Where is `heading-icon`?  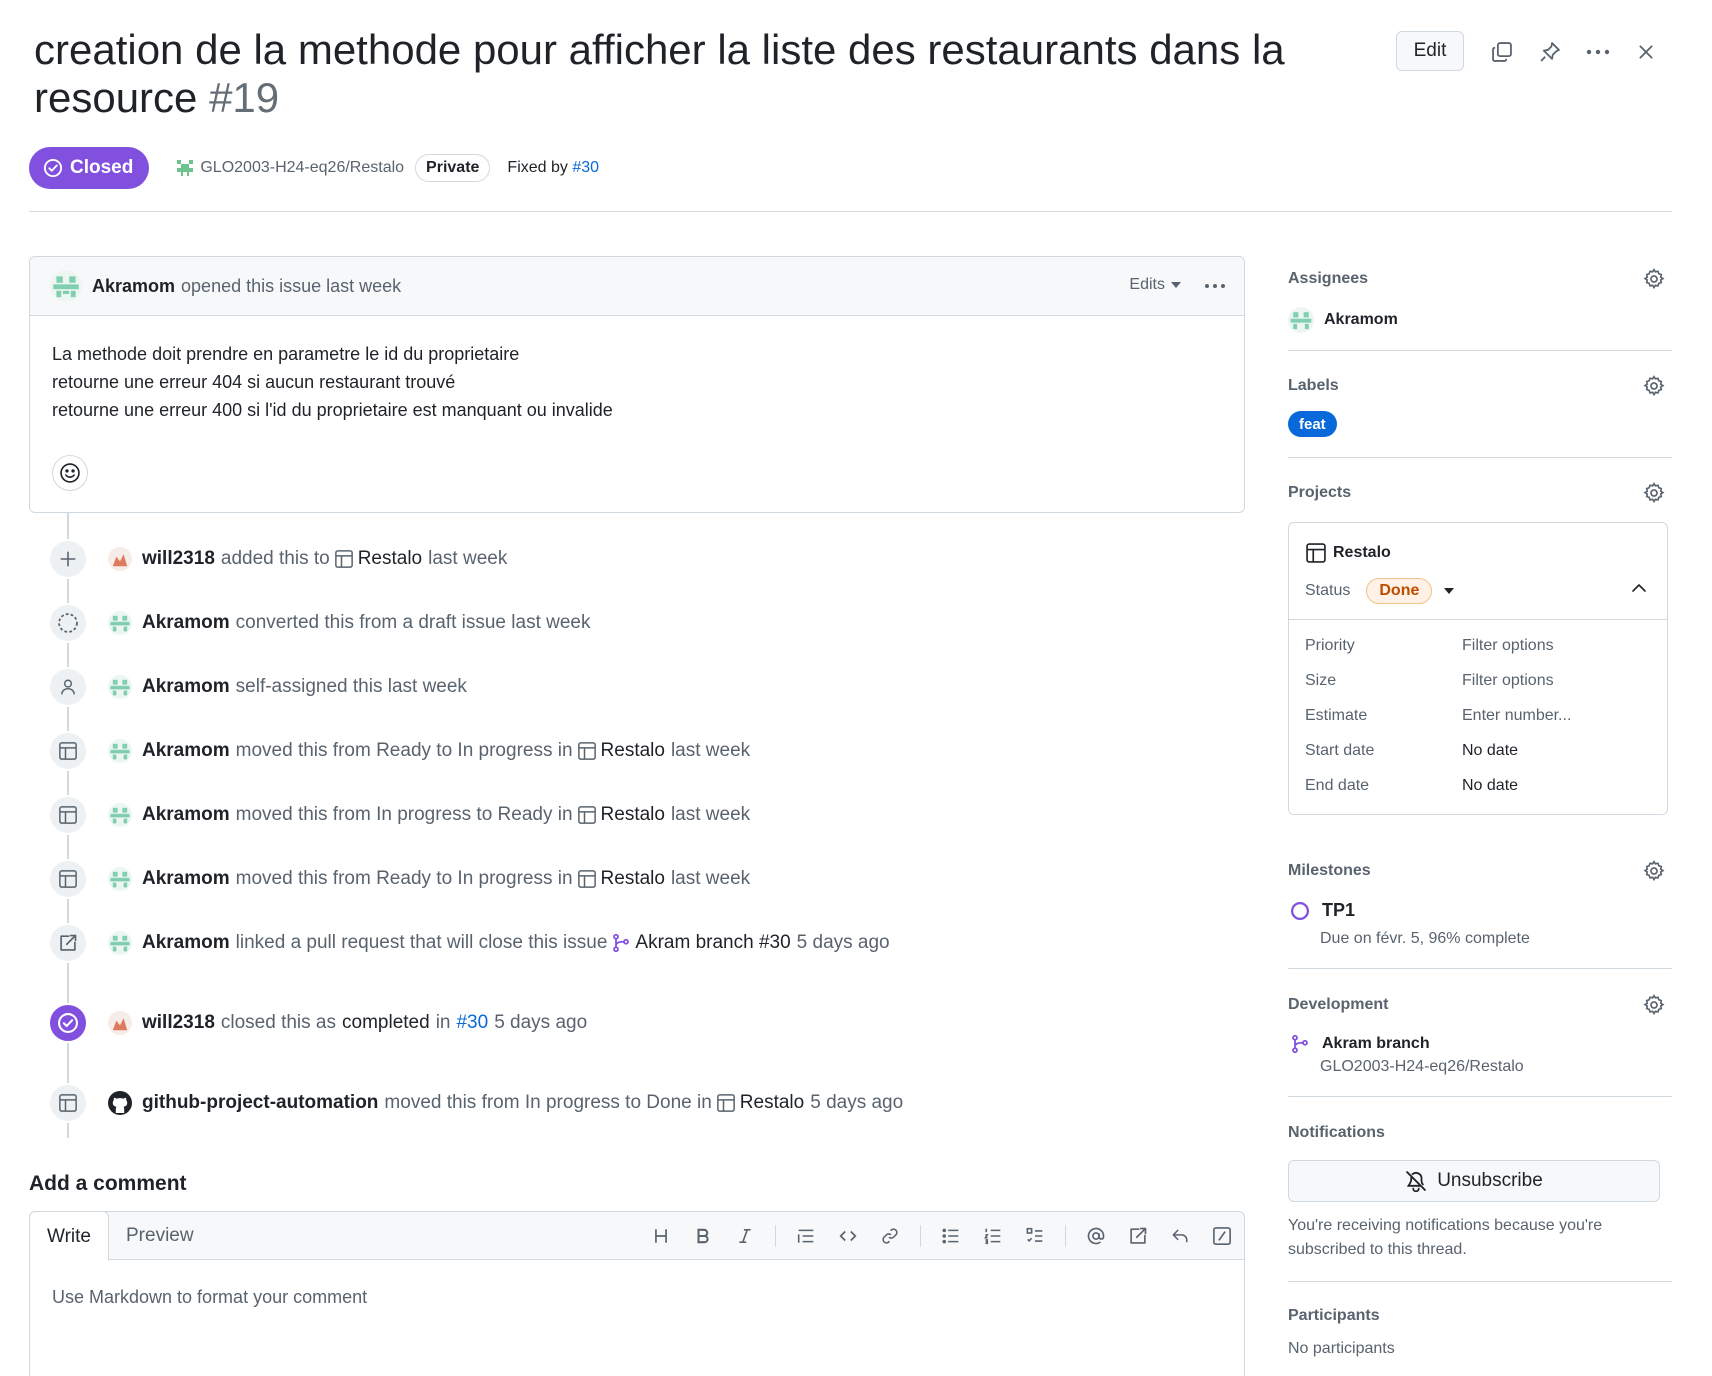 heading-icon is located at coordinates (661, 1236).